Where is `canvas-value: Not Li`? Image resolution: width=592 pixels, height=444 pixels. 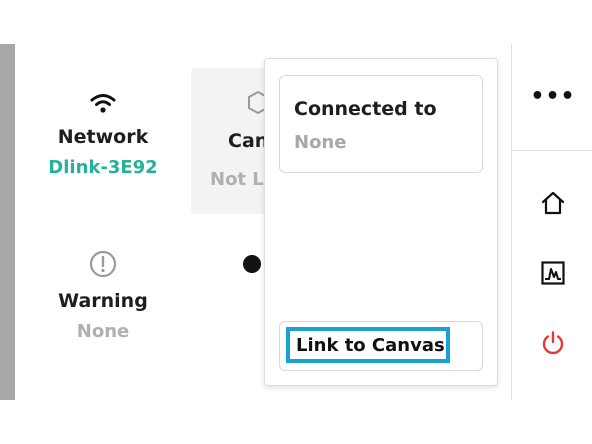 canvas-value: Not Li is located at coordinates (240, 179).